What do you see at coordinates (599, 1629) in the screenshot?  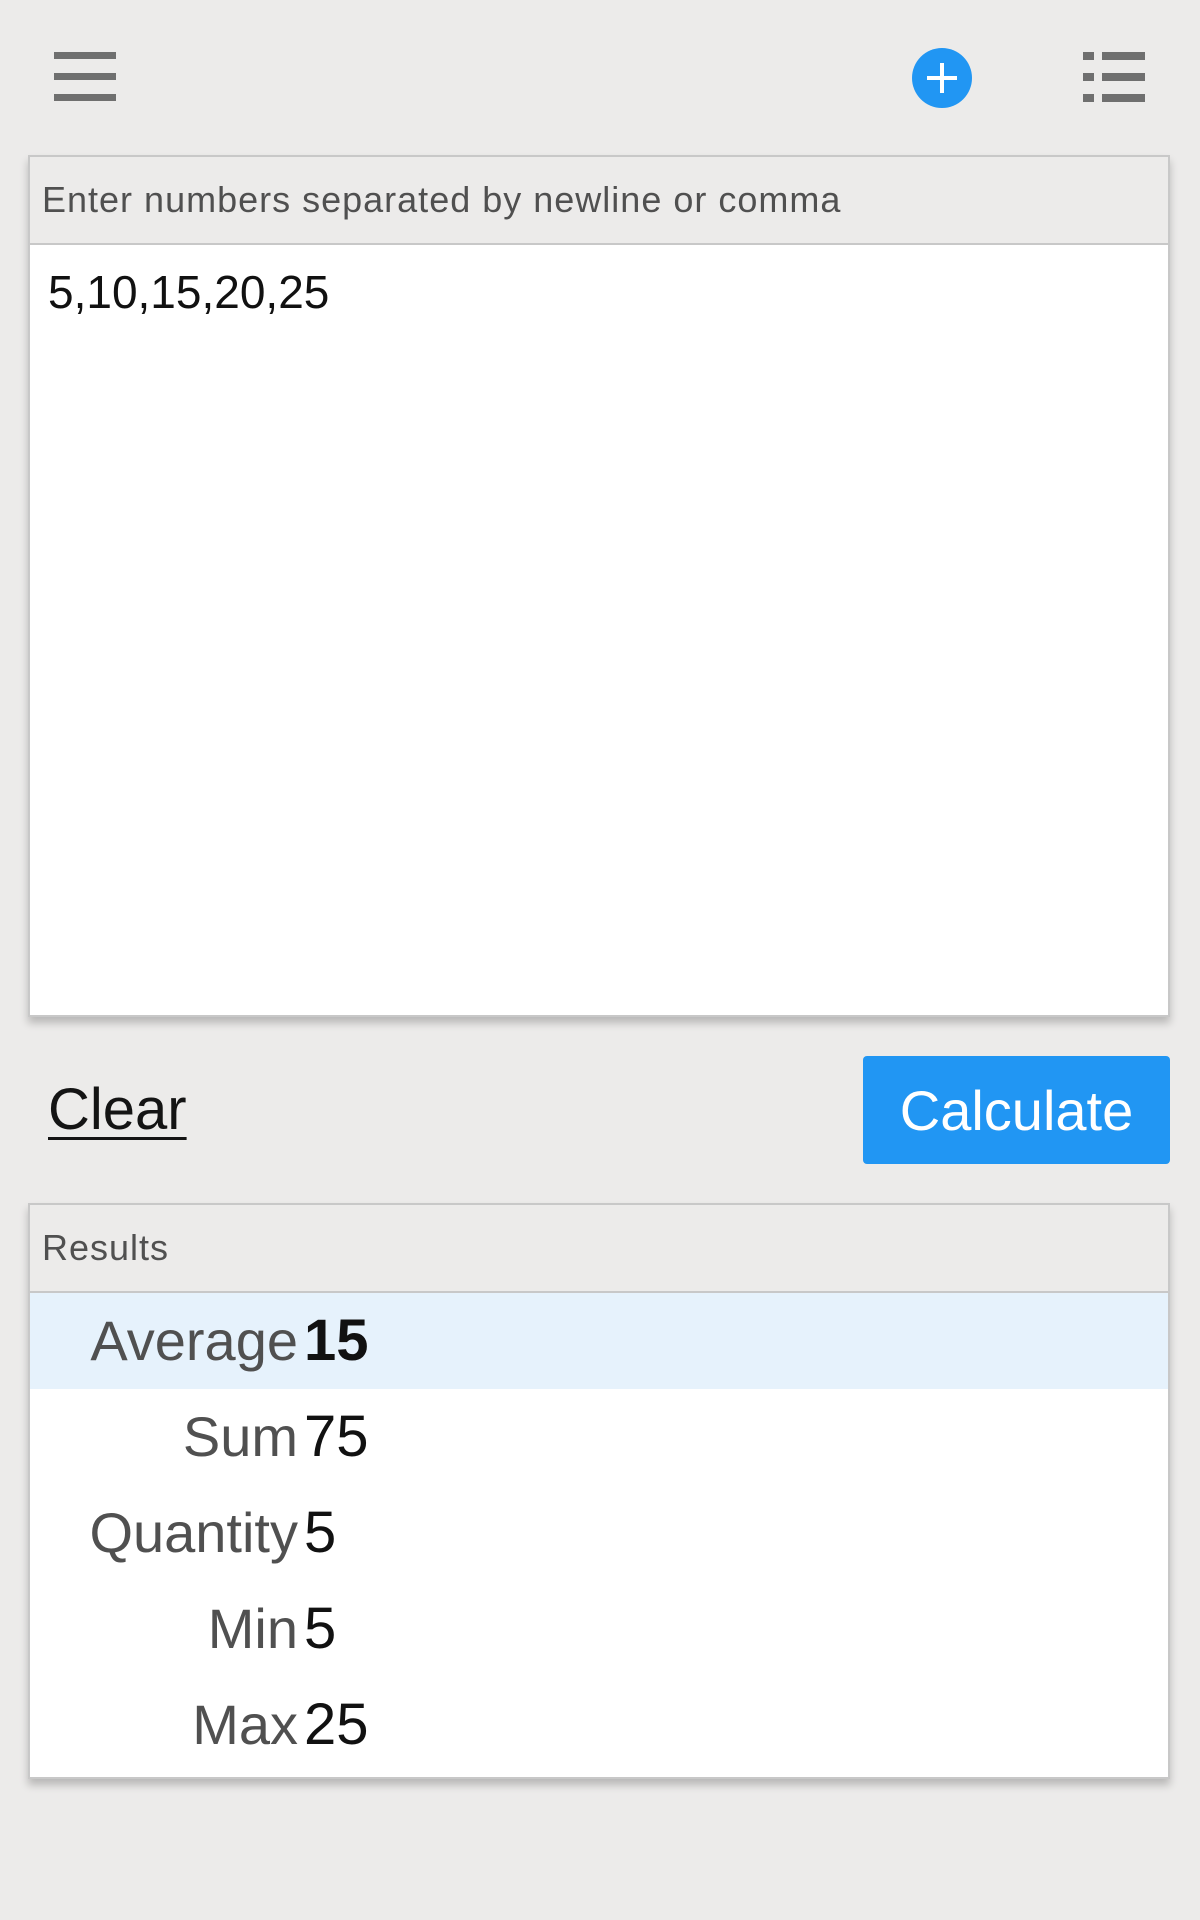 I see `result-row-min: Min 5` at bounding box center [599, 1629].